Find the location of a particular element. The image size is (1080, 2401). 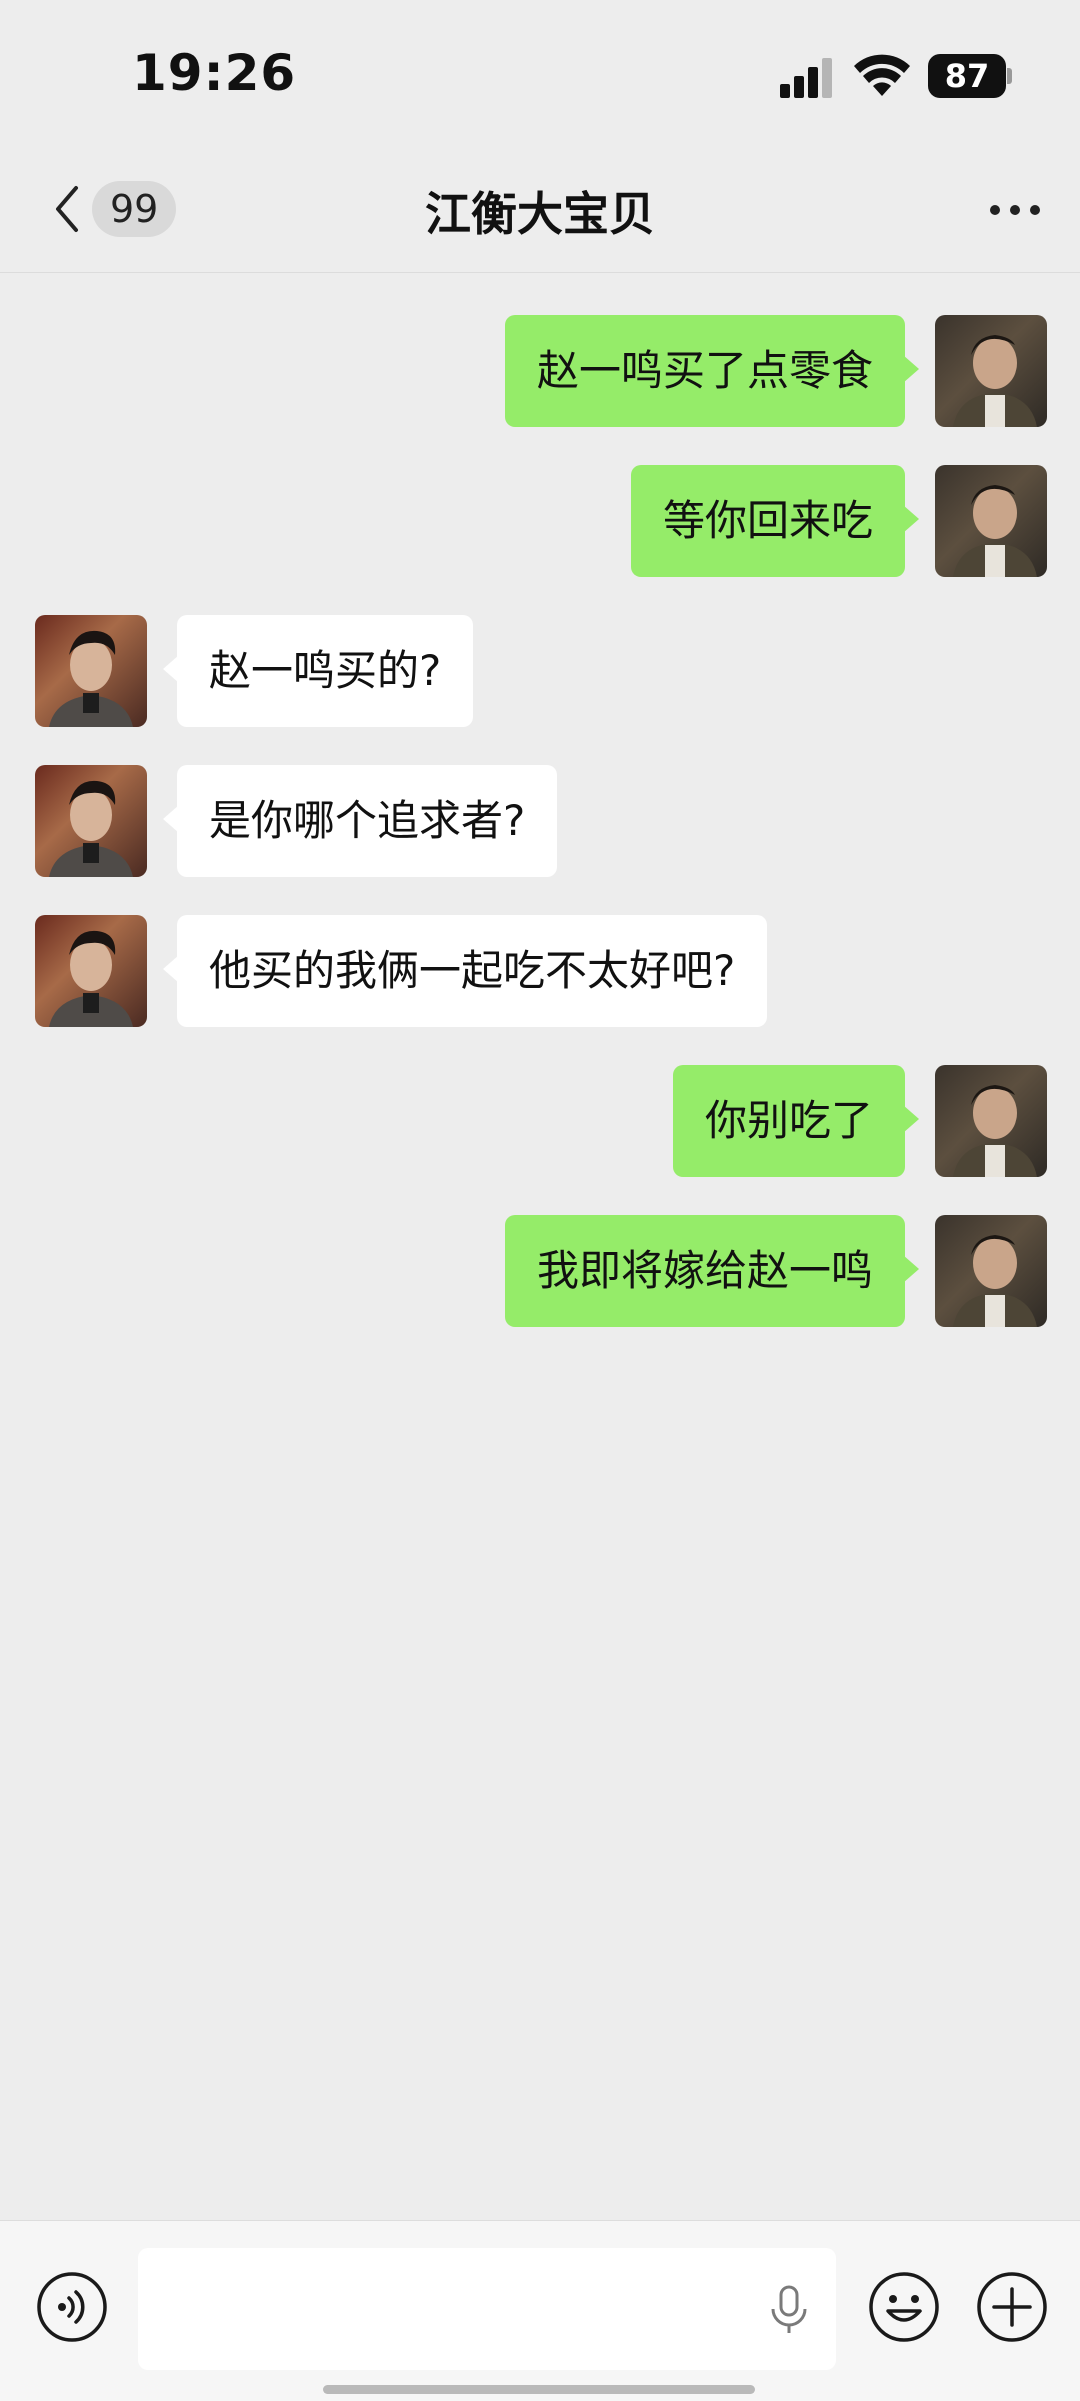

message-bubble-sent: 等你回来吃 is located at coordinates (775, 521).